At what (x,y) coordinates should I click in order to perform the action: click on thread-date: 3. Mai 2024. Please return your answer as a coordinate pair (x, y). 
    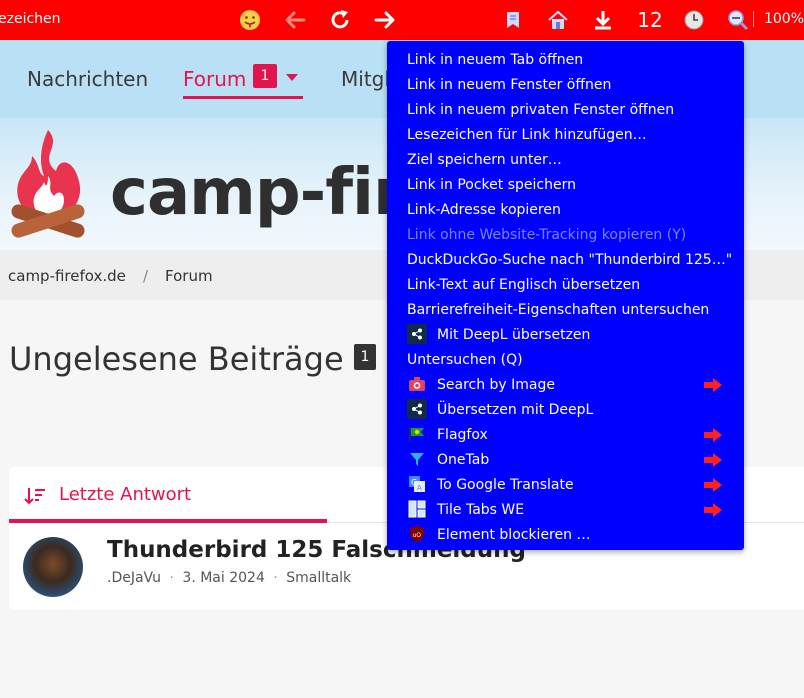
    Looking at the image, I should click on (223, 578).